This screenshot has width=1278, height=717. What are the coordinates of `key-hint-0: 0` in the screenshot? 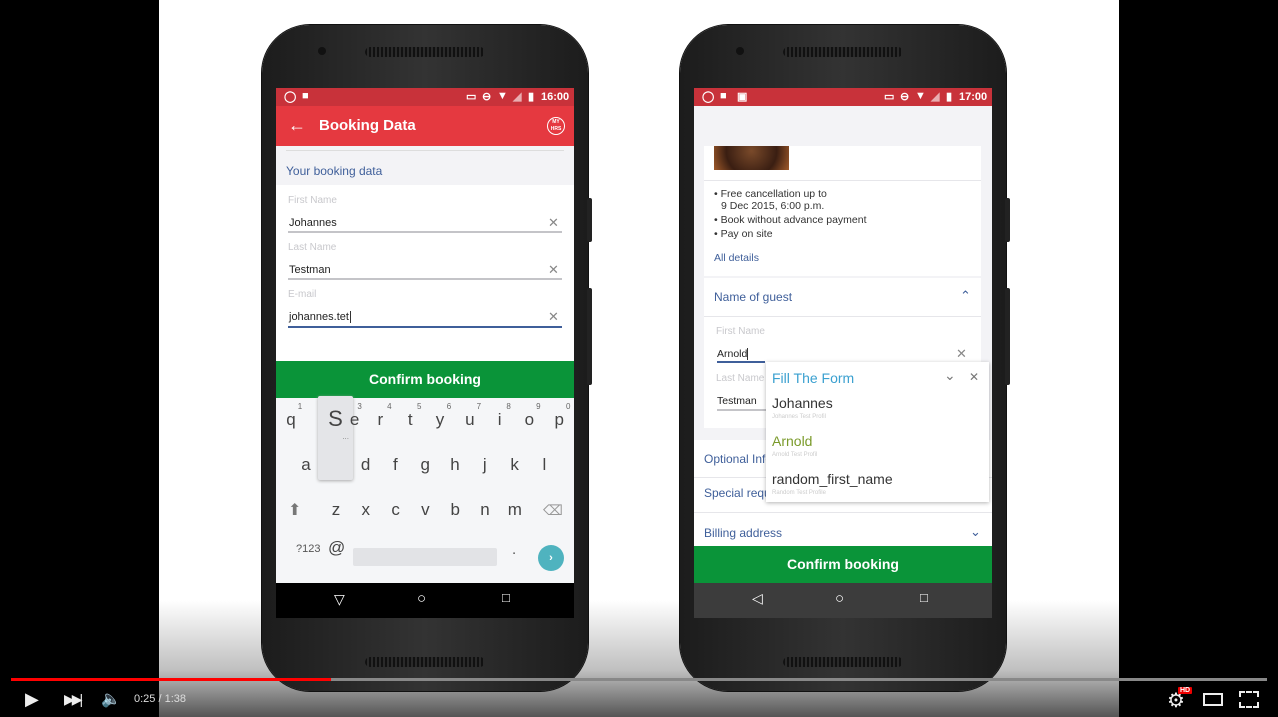 It's located at (568, 406).